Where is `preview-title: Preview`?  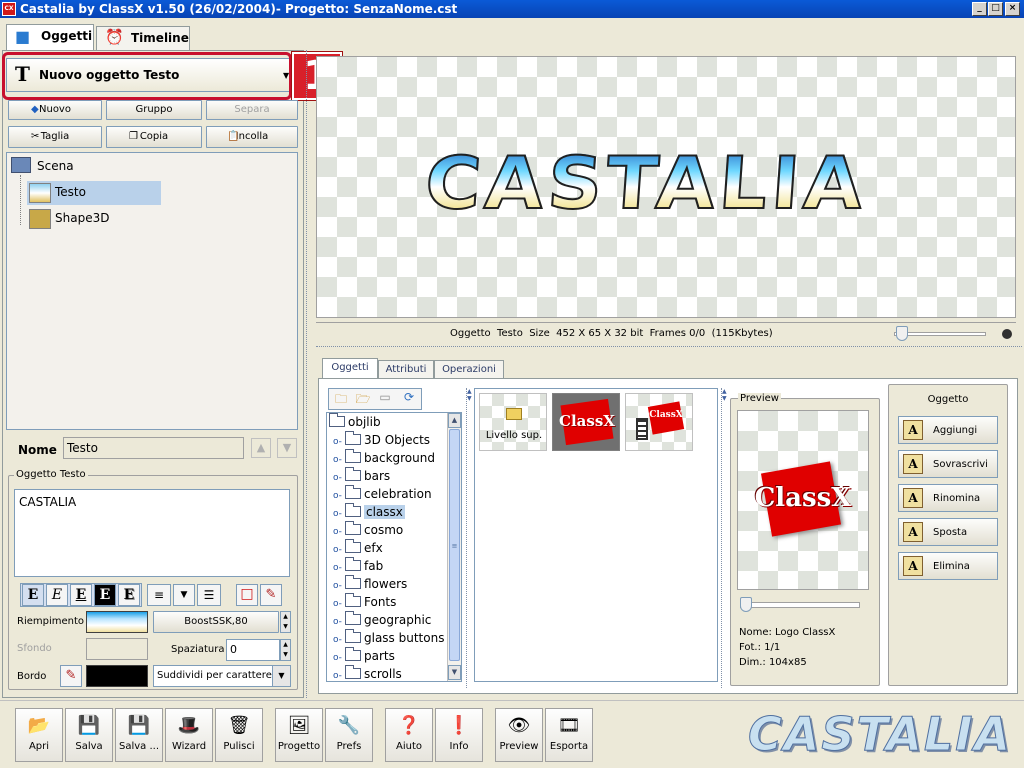
preview-title: Preview is located at coordinates (759, 398).